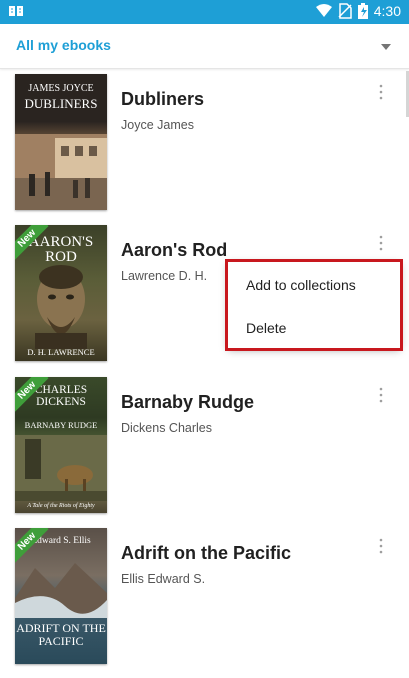 This screenshot has width=409, height=678. I want to click on book-author: Joyce James, so click(157, 125).